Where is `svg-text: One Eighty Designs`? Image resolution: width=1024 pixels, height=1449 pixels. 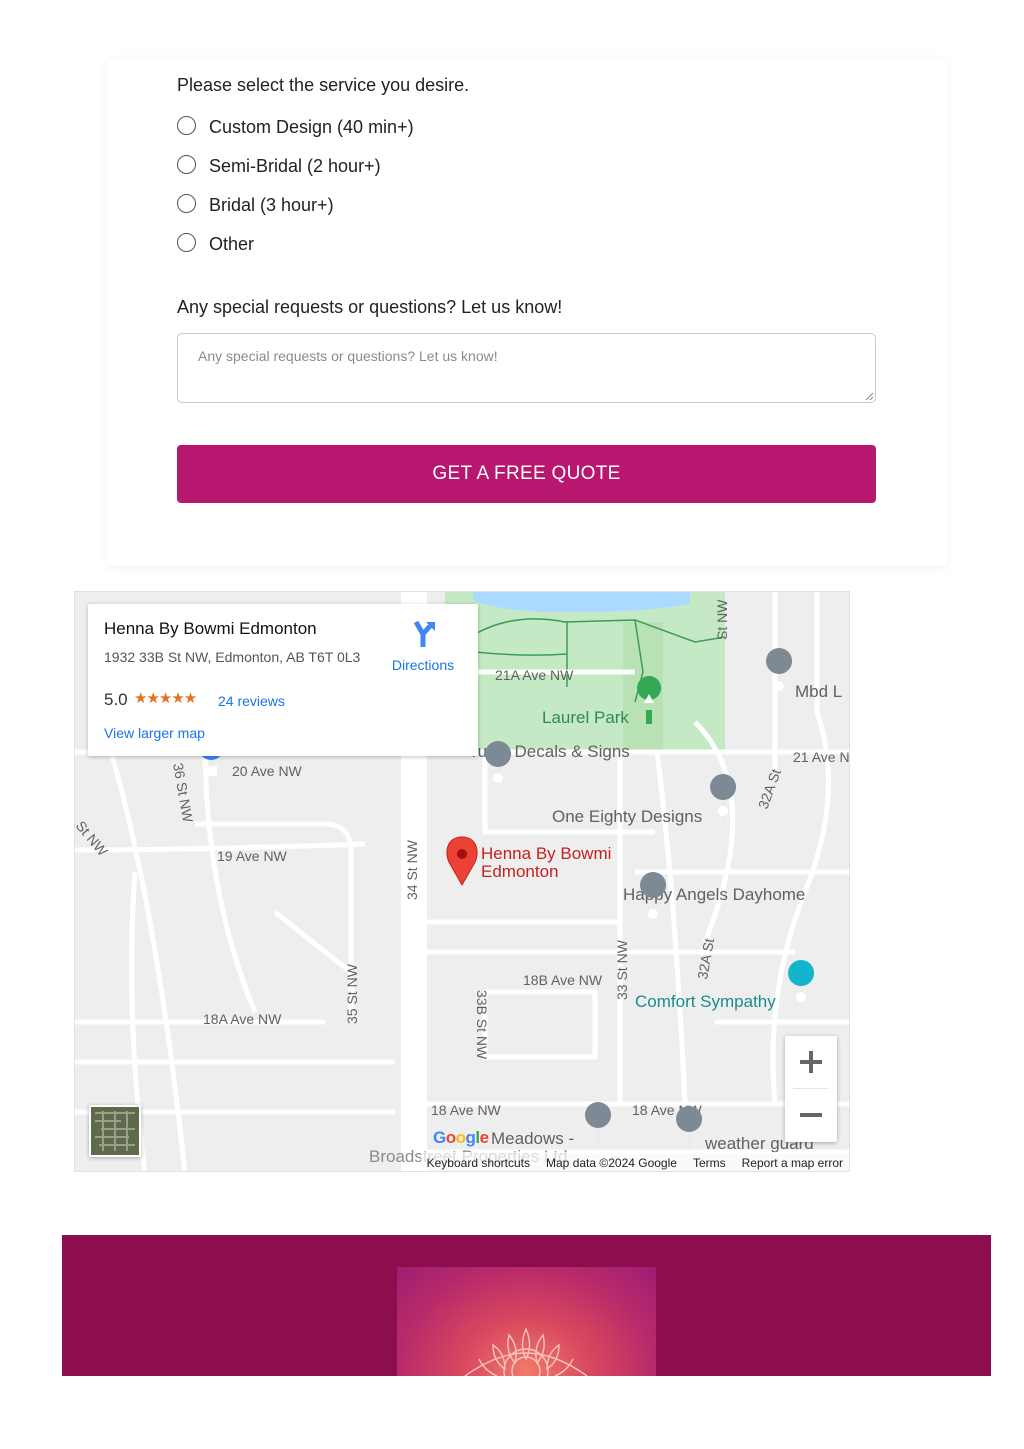
svg-text: One Eighty Designs is located at coordinates (627, 816).